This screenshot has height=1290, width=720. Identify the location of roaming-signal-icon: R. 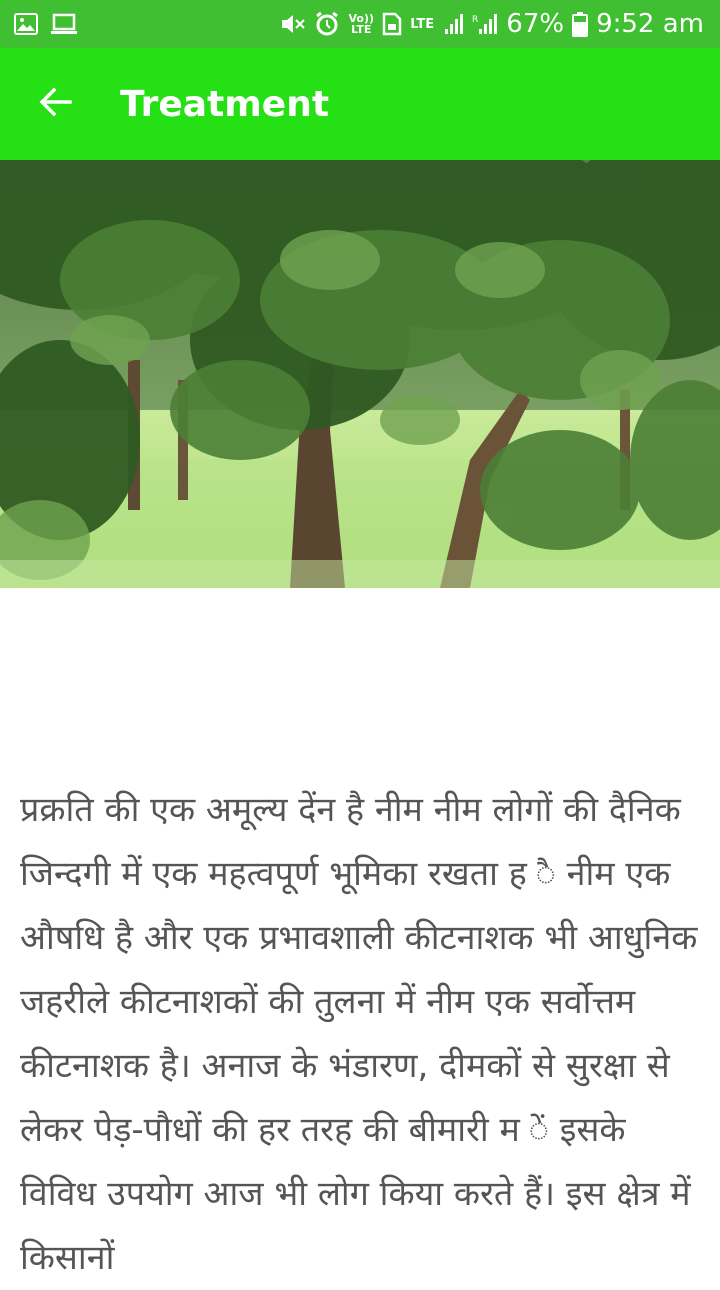
(485, 24).